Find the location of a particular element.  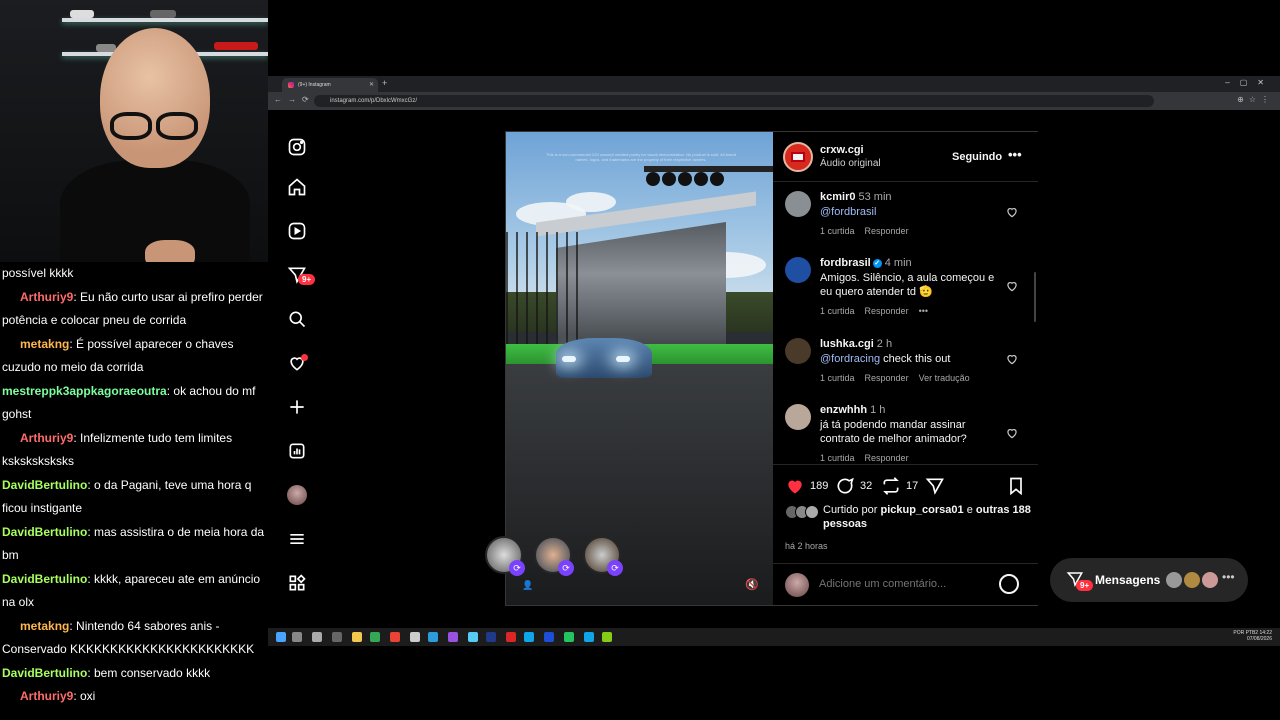

comment-icon is located at coordinates (845, 485).